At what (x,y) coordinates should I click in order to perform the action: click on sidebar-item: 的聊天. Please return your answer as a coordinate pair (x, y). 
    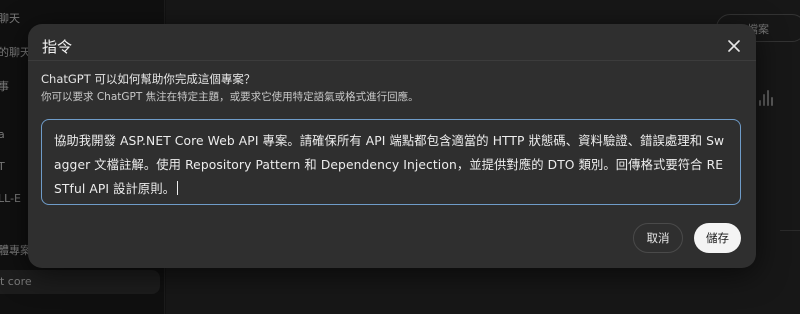
    Looking at the image, I should click on (15, 52).